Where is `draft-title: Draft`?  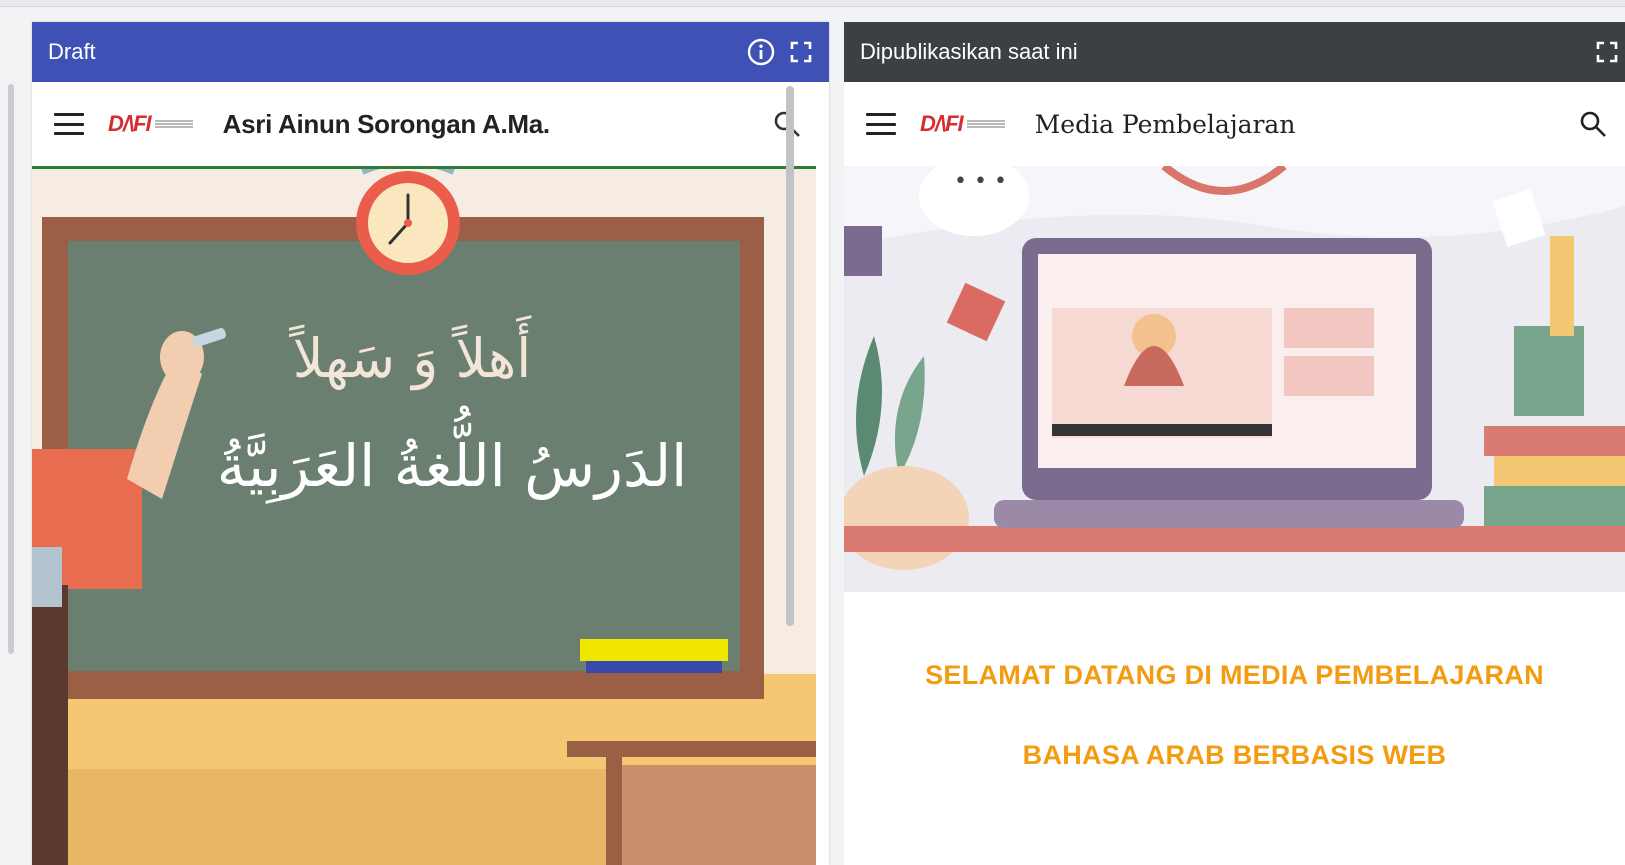 draft-title: Draft is located at coordinates (72, 51).